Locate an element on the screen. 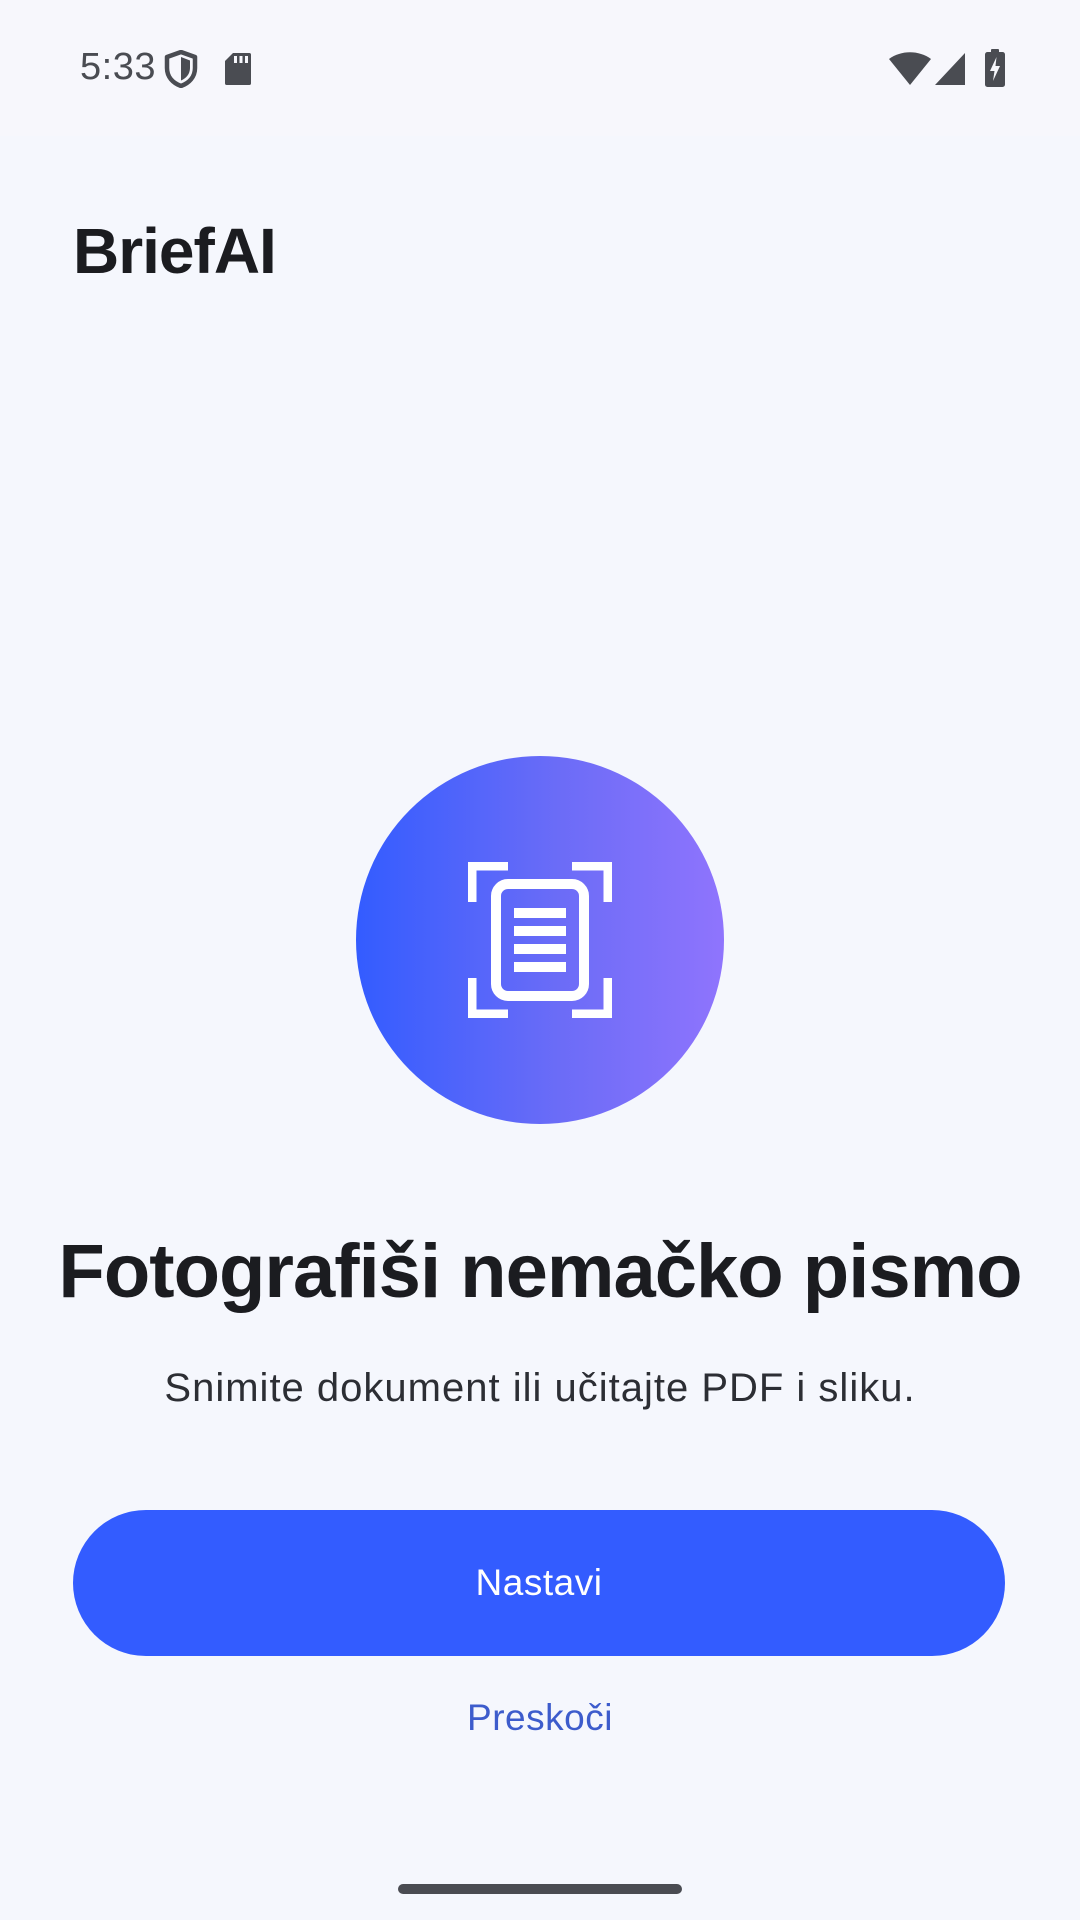 The width and height of the screenshot is (1080, 1920). signal-icon is located at coordinates (950, 69).